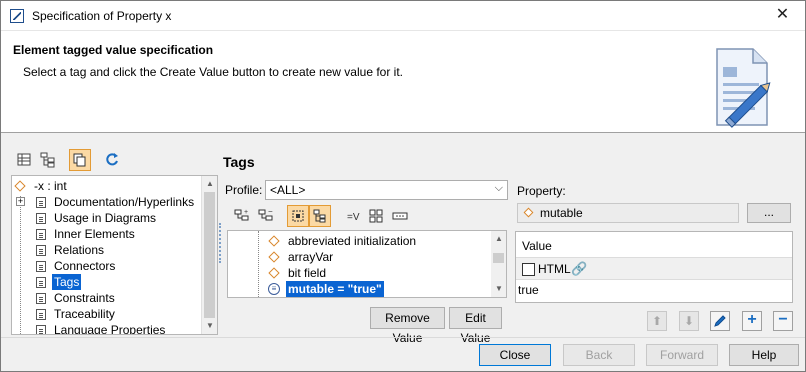  What do you see at coordinates (407, 326) in the screenshot?
I see `remove-value-button: Remove Value` at bounding box center [407, 326].